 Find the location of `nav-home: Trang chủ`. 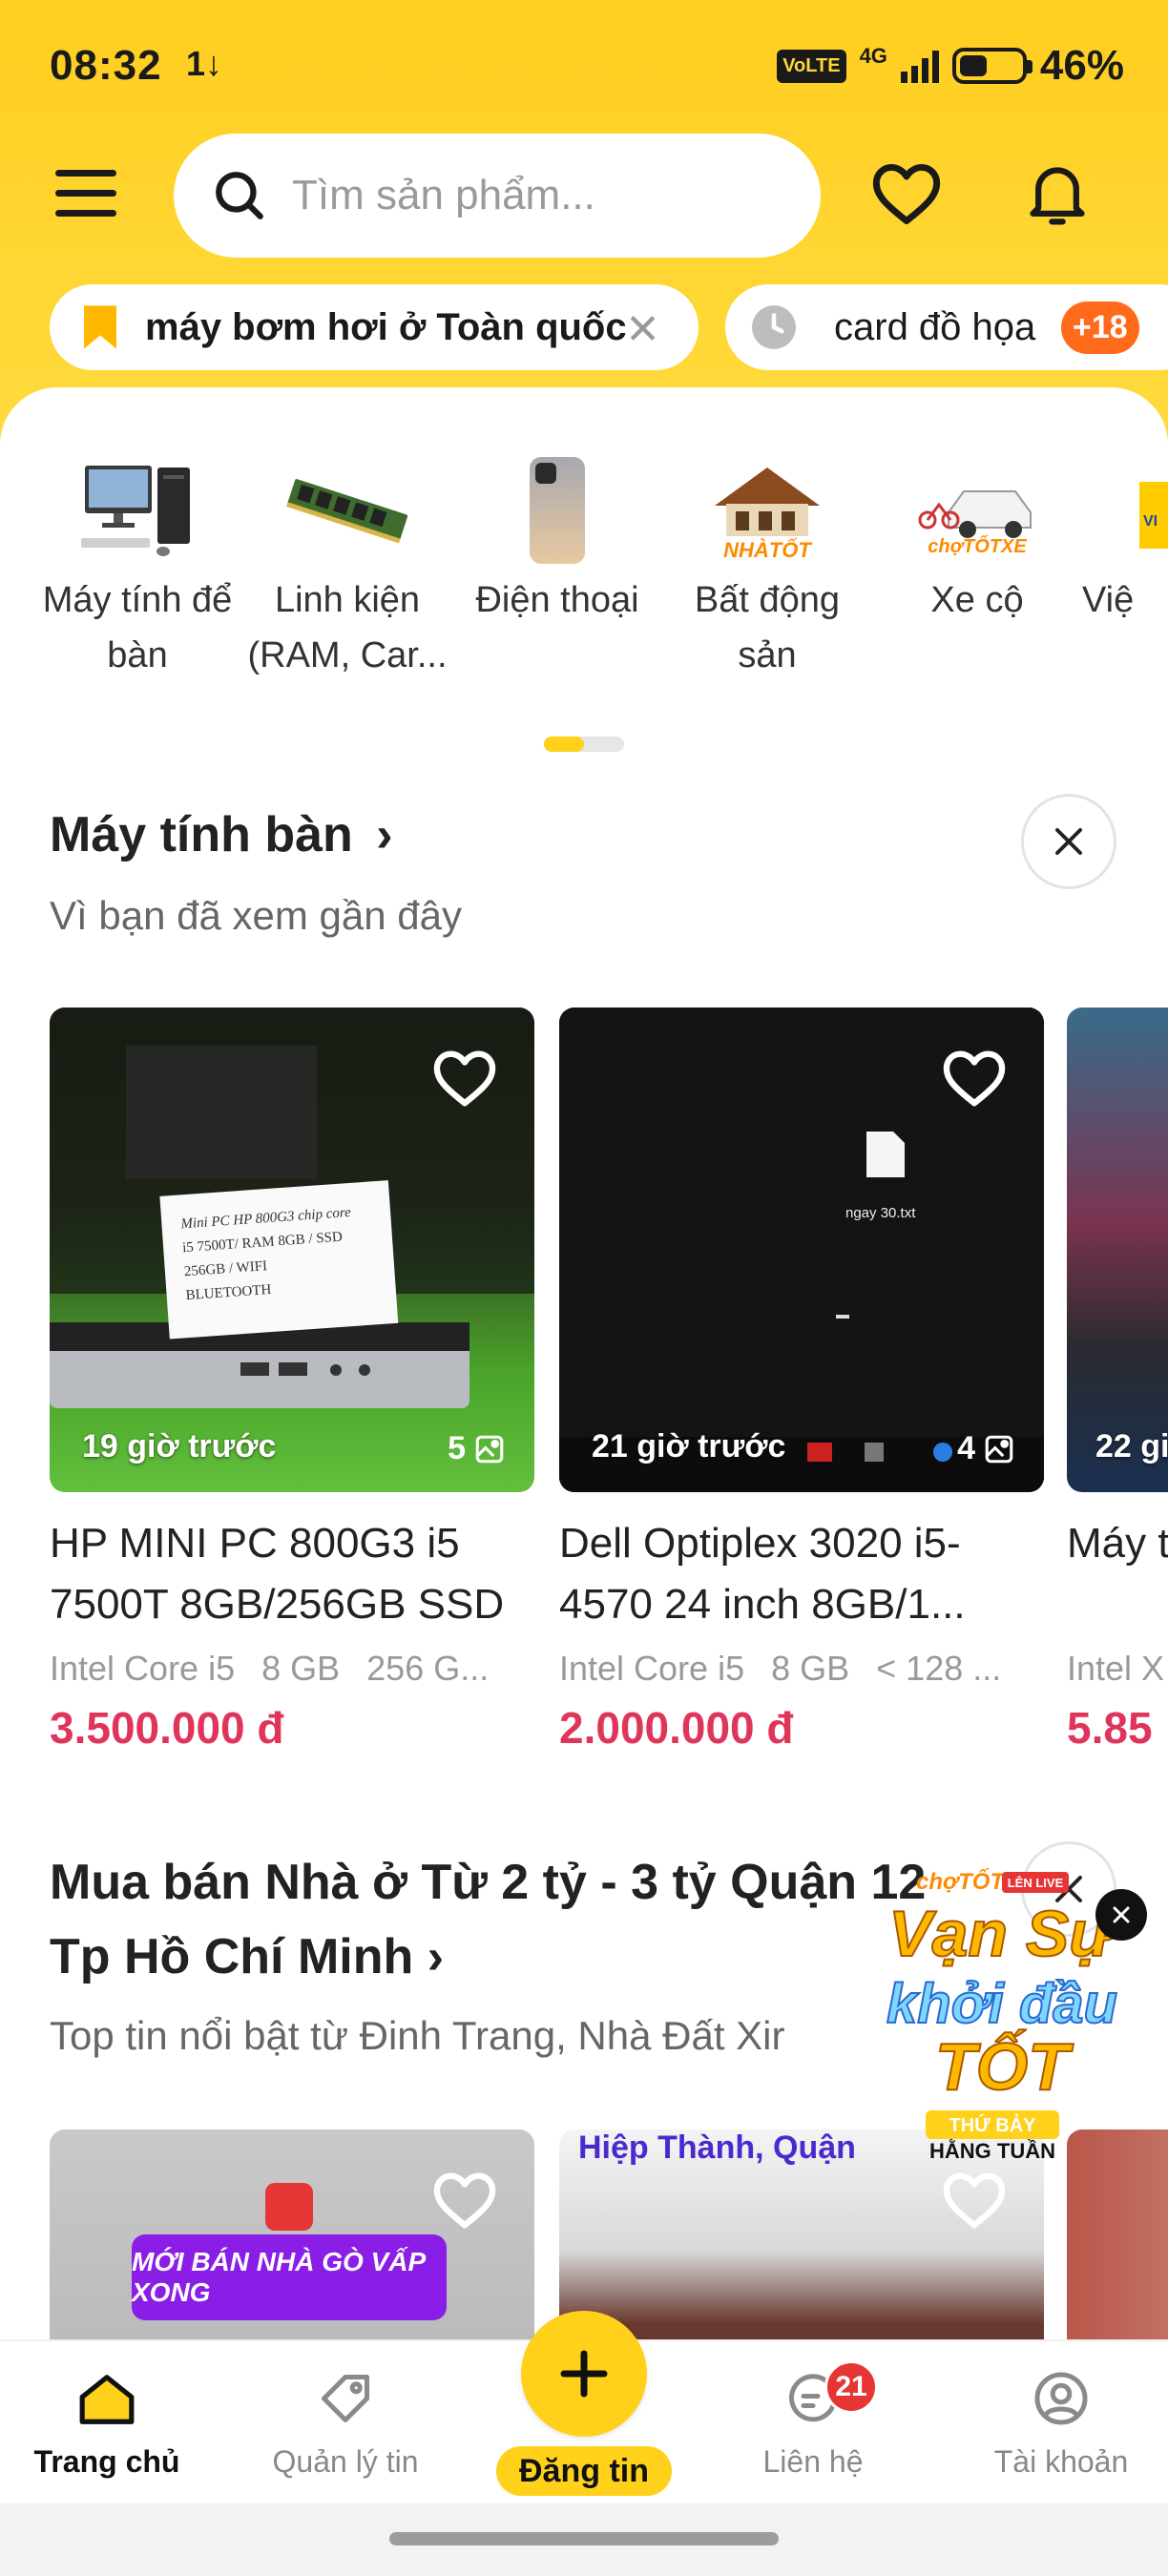

nav-home: Trang chủ is located at coordinates (107, 2410).